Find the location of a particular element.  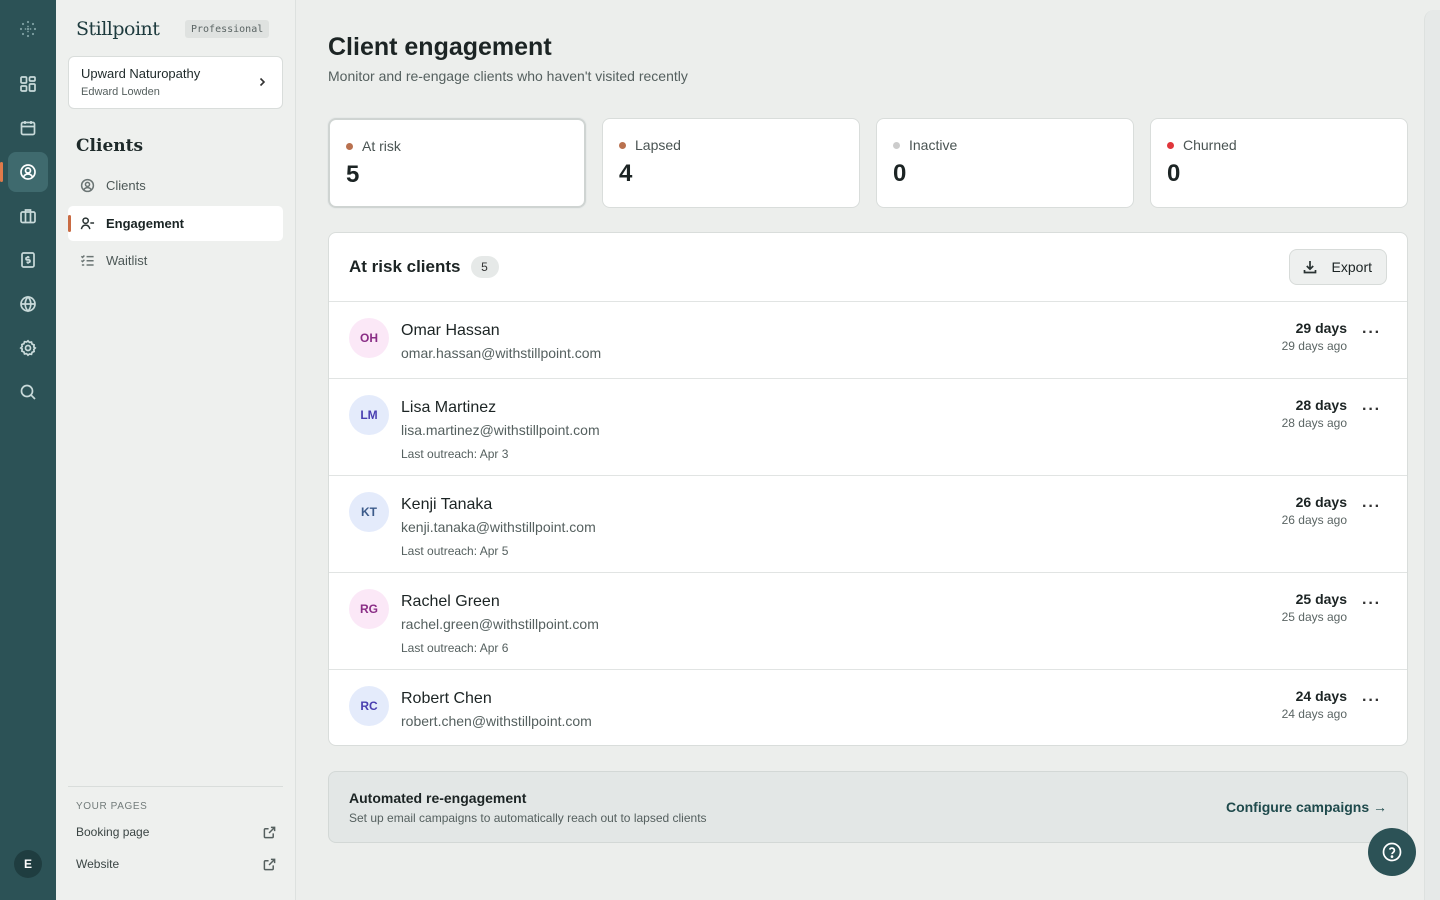

client-name: Kenji Tanaka is located at coordinates (446, 505).